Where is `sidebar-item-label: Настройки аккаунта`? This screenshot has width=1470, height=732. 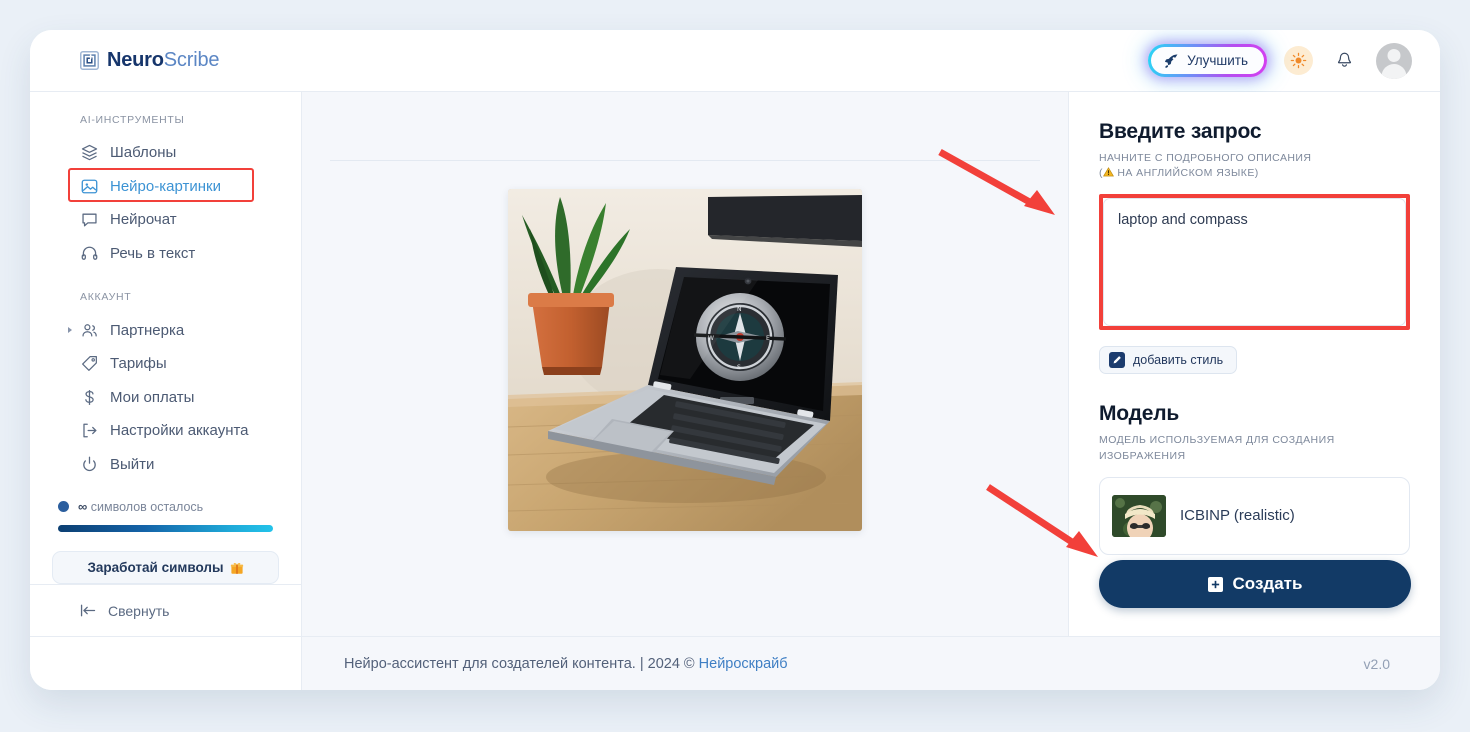
sidebar-item-label: Настройки аккаунта is located at coordinates (179, 431).